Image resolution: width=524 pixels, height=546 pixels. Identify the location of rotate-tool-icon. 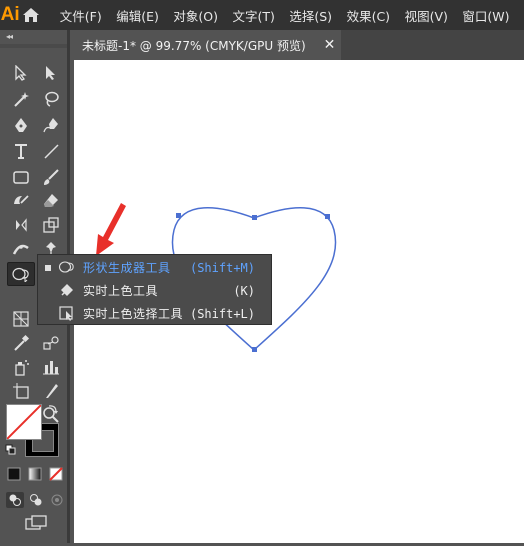
(21, 225).